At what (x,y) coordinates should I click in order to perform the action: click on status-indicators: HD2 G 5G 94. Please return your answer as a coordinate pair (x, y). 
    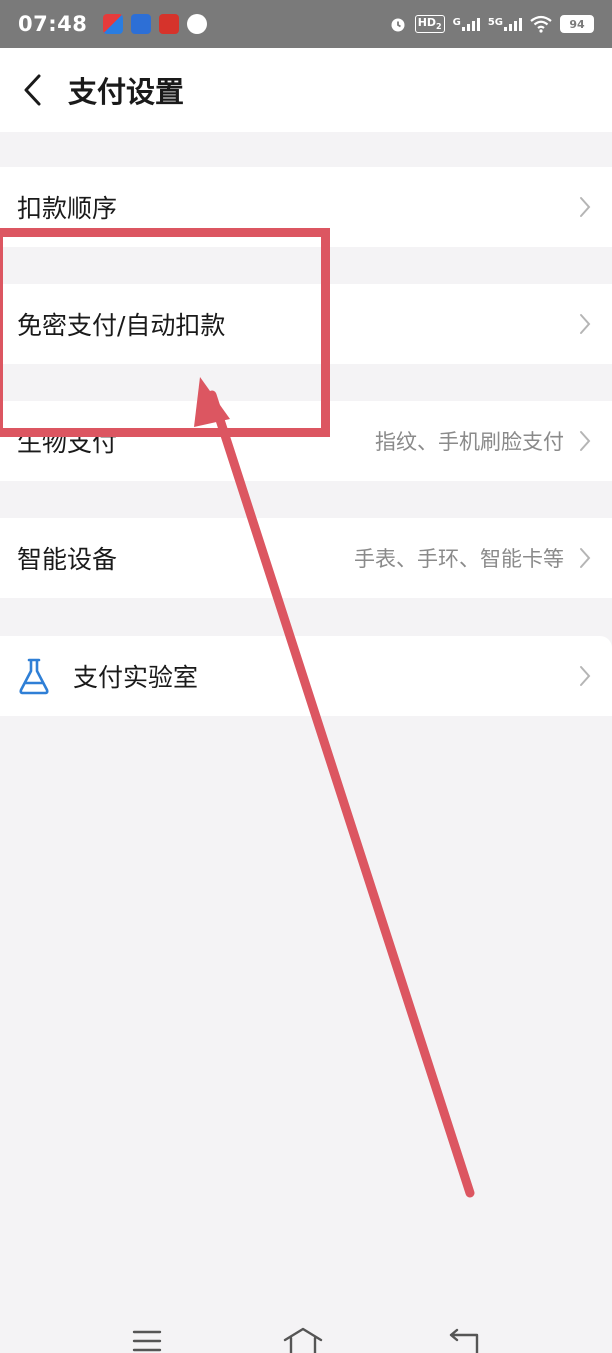
    Looking at the image, I should click on (491, 24).